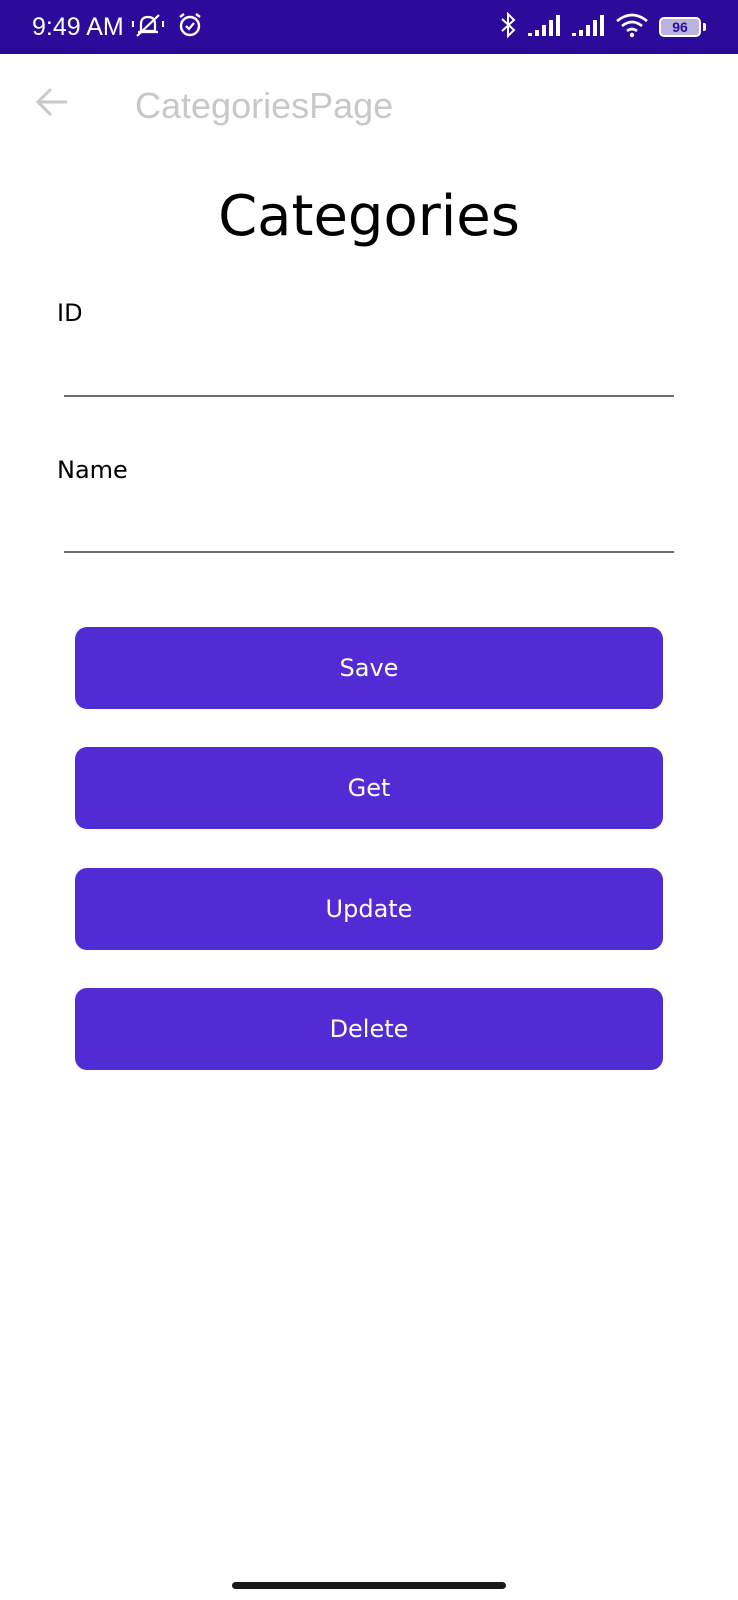  What do you see at coordinates (369, 668) in the screenshot?
I see `save-button: Save` at bounding box center [369, 668].